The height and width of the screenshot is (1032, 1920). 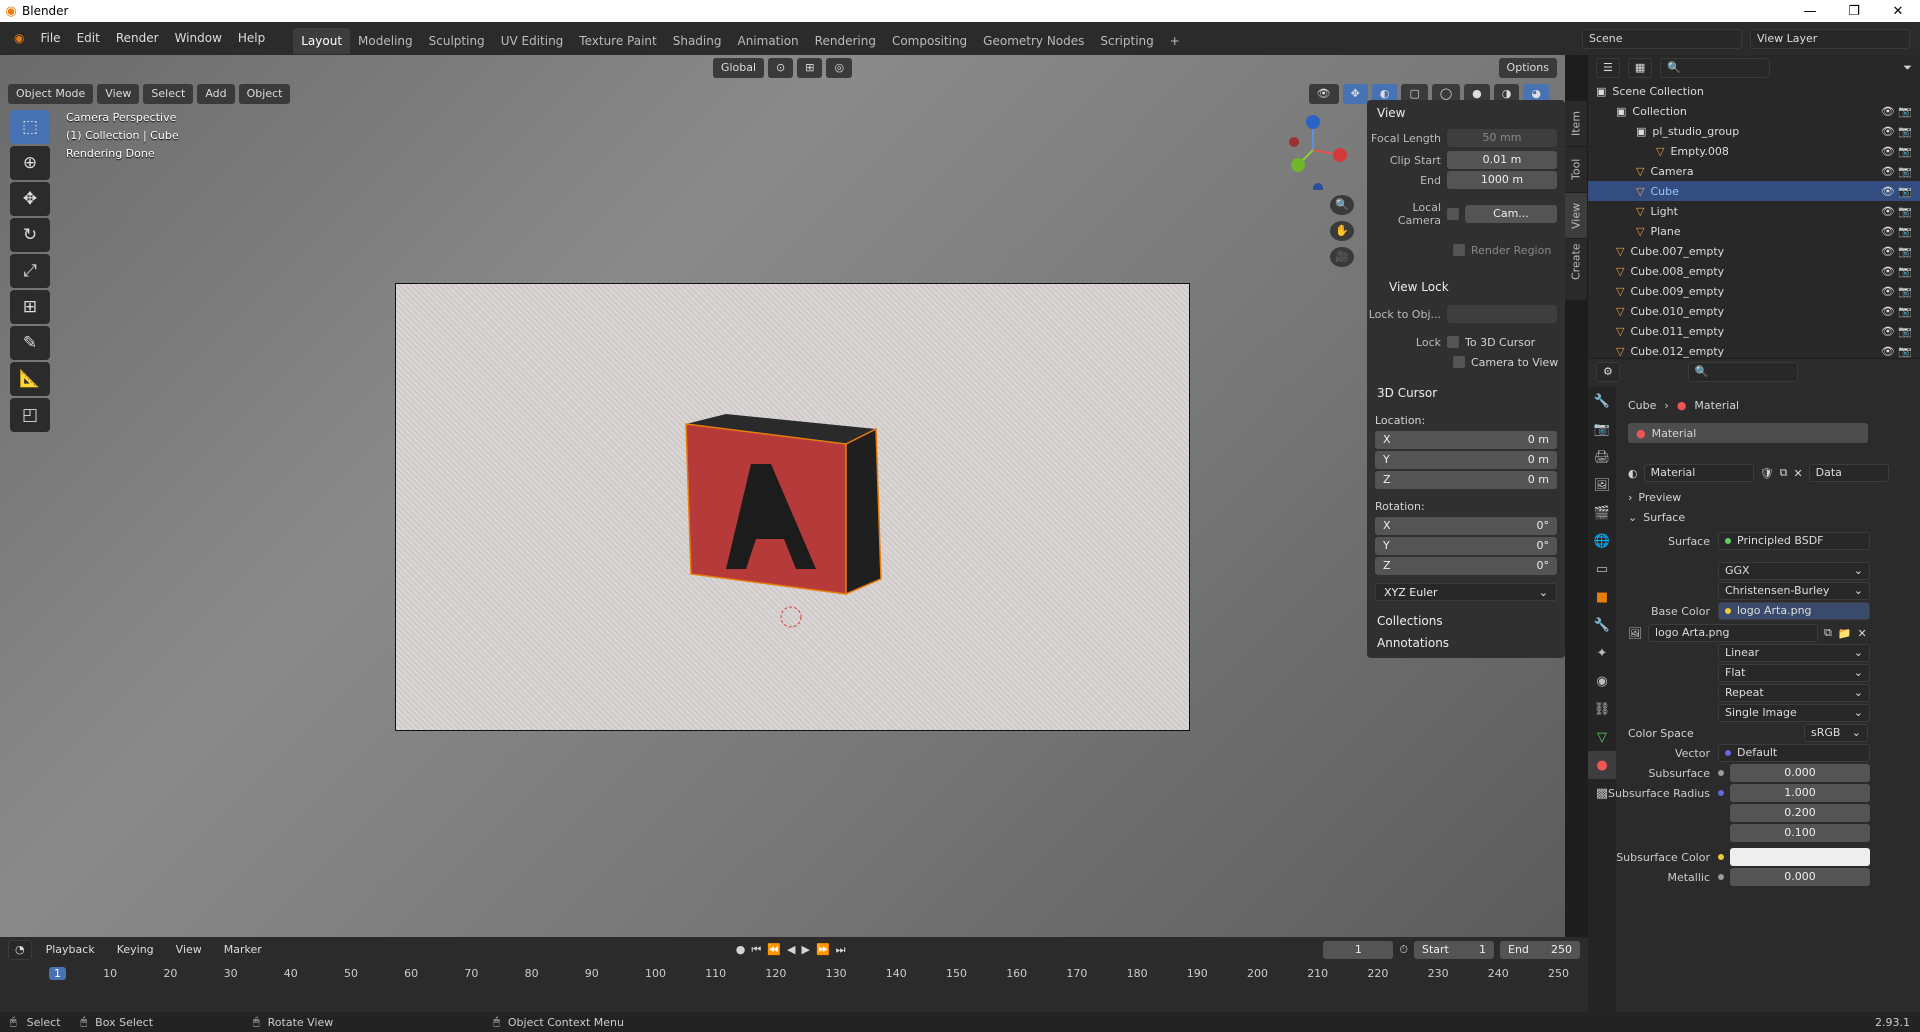 I want to click on base-color-texture-field: logo Arta.png, so click(x=1794, y=611).